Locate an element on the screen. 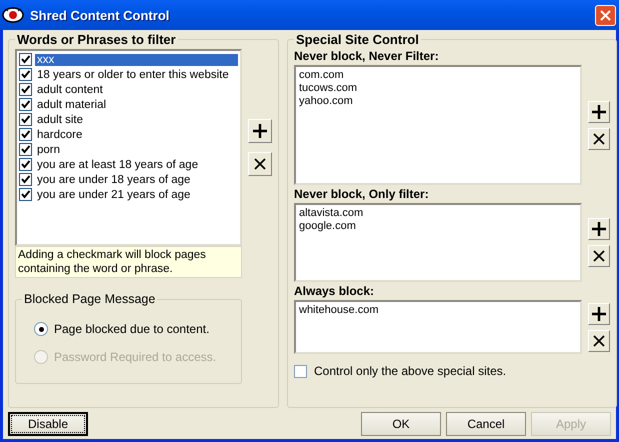 Image resolution: width=619 pixels, height=442 pixels. site-item: com.com is located at coordinates (438, 75).